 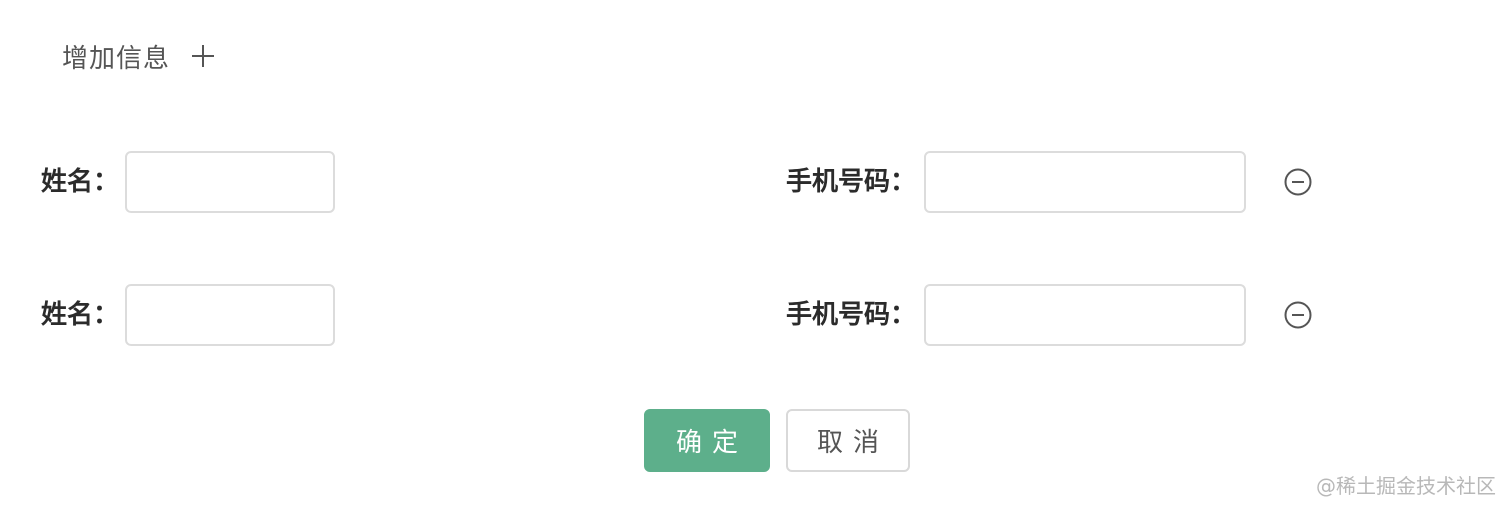 What do you see at coordinates (203, 56) in the screenshot?
I see `plus-icon` at bounding box center [203, 56].